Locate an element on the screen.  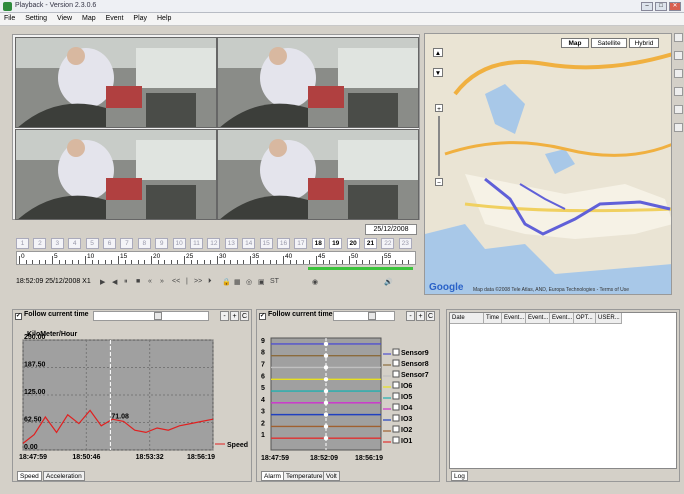
zoom-out-button: − is located at coordinates (439, 182).